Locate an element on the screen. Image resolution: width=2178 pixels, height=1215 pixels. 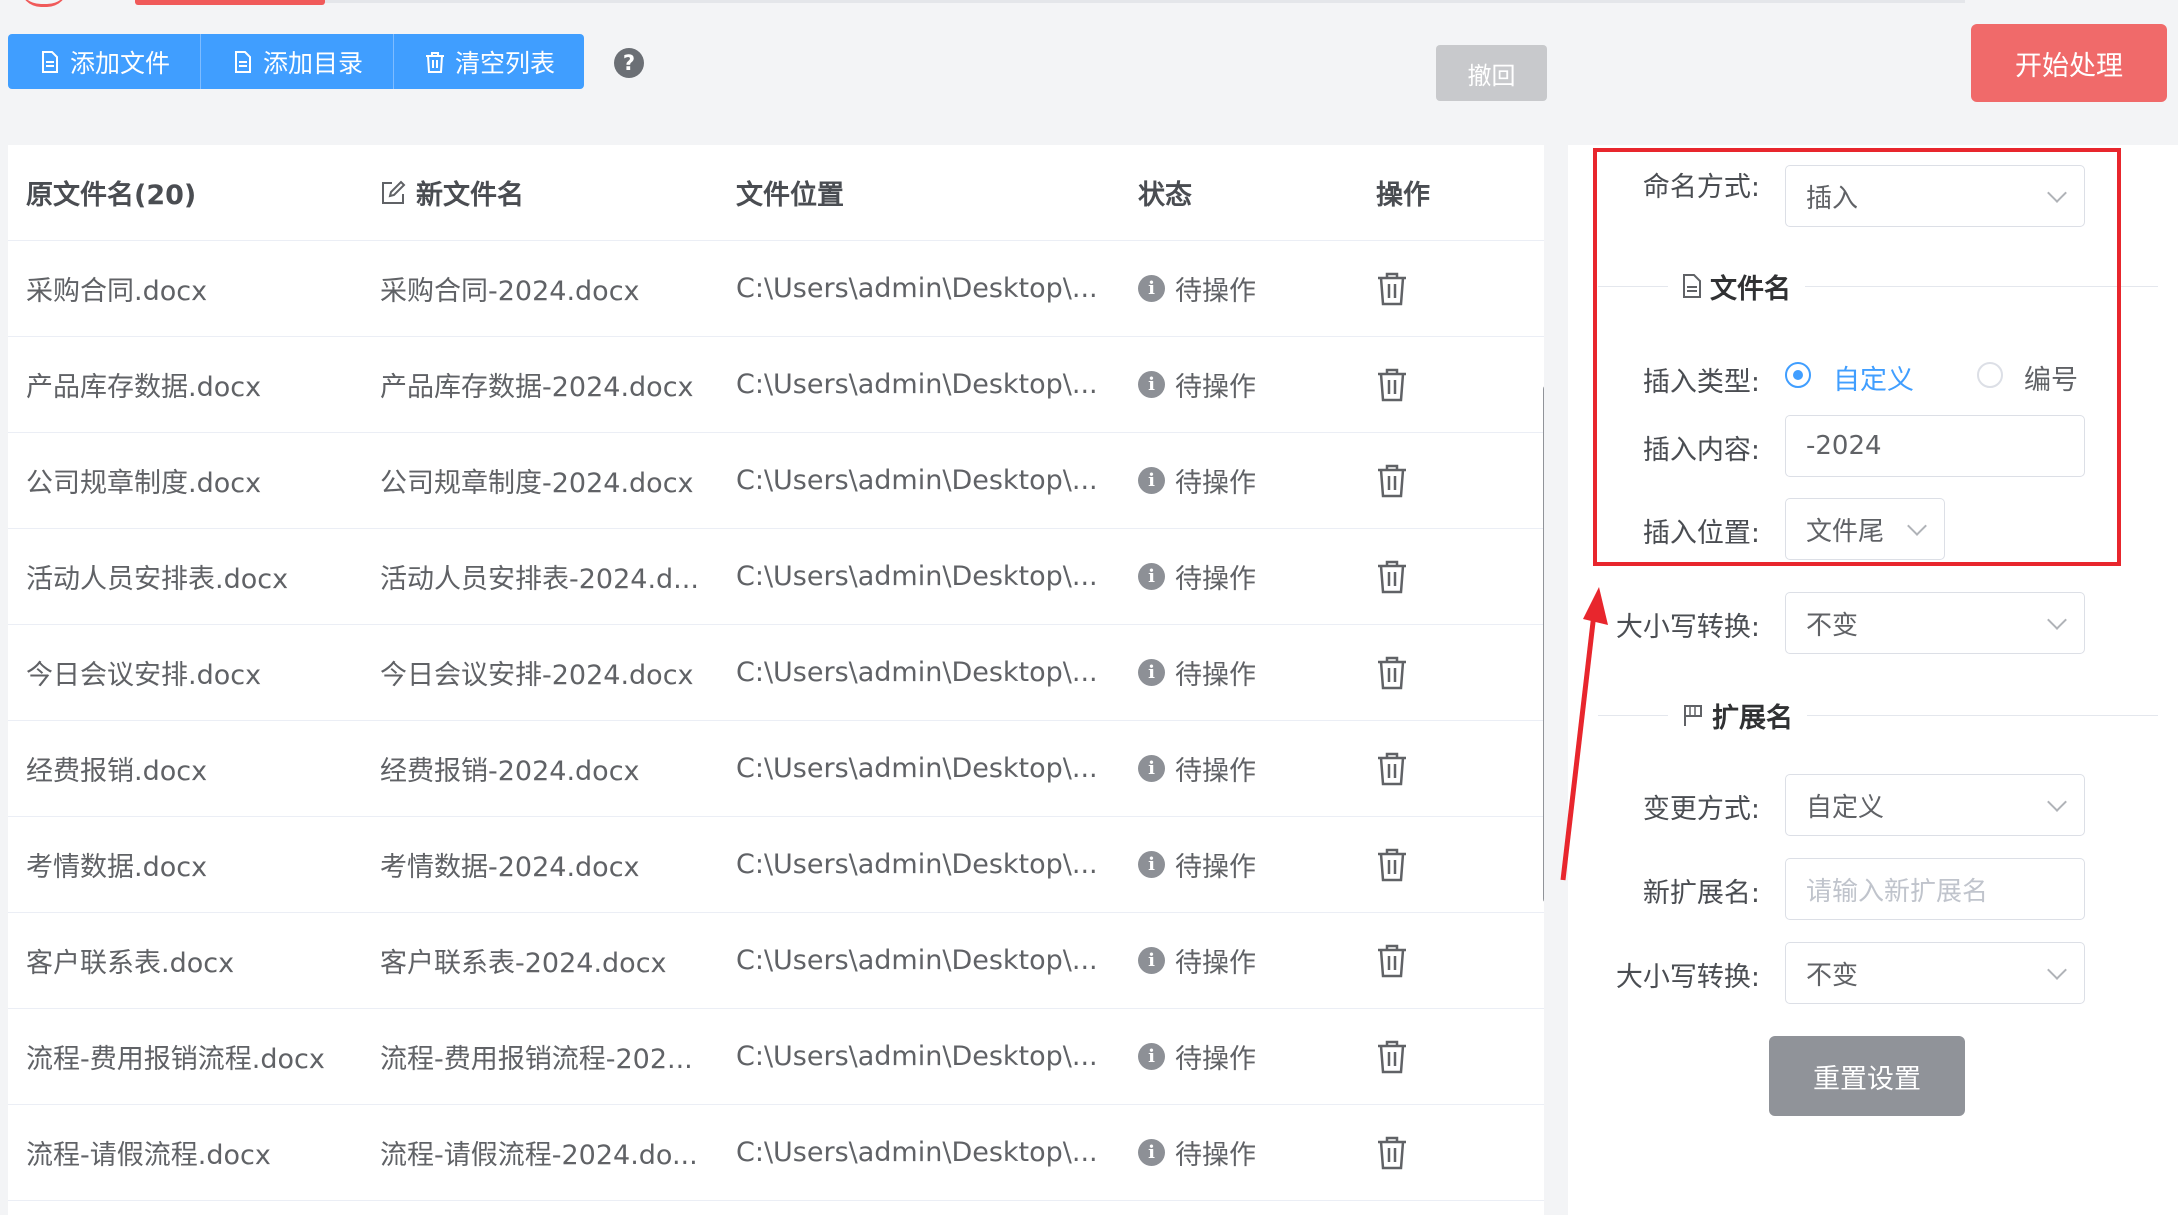
app-logo is located at coordinates (44, 3).